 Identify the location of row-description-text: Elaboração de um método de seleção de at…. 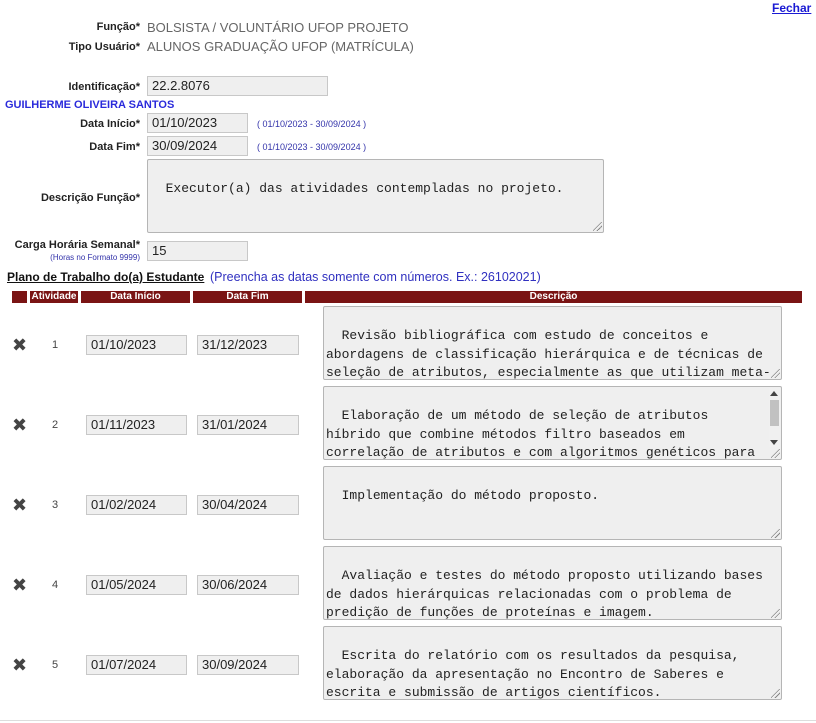
(541, 434).